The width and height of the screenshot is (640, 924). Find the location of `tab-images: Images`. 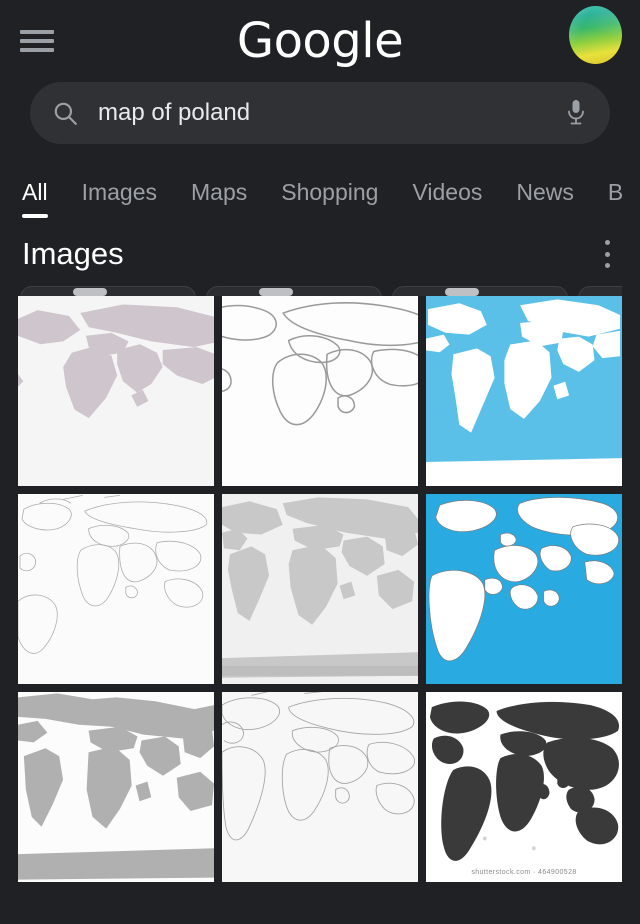

tab-images: Images is located at coordinates (119, 198).